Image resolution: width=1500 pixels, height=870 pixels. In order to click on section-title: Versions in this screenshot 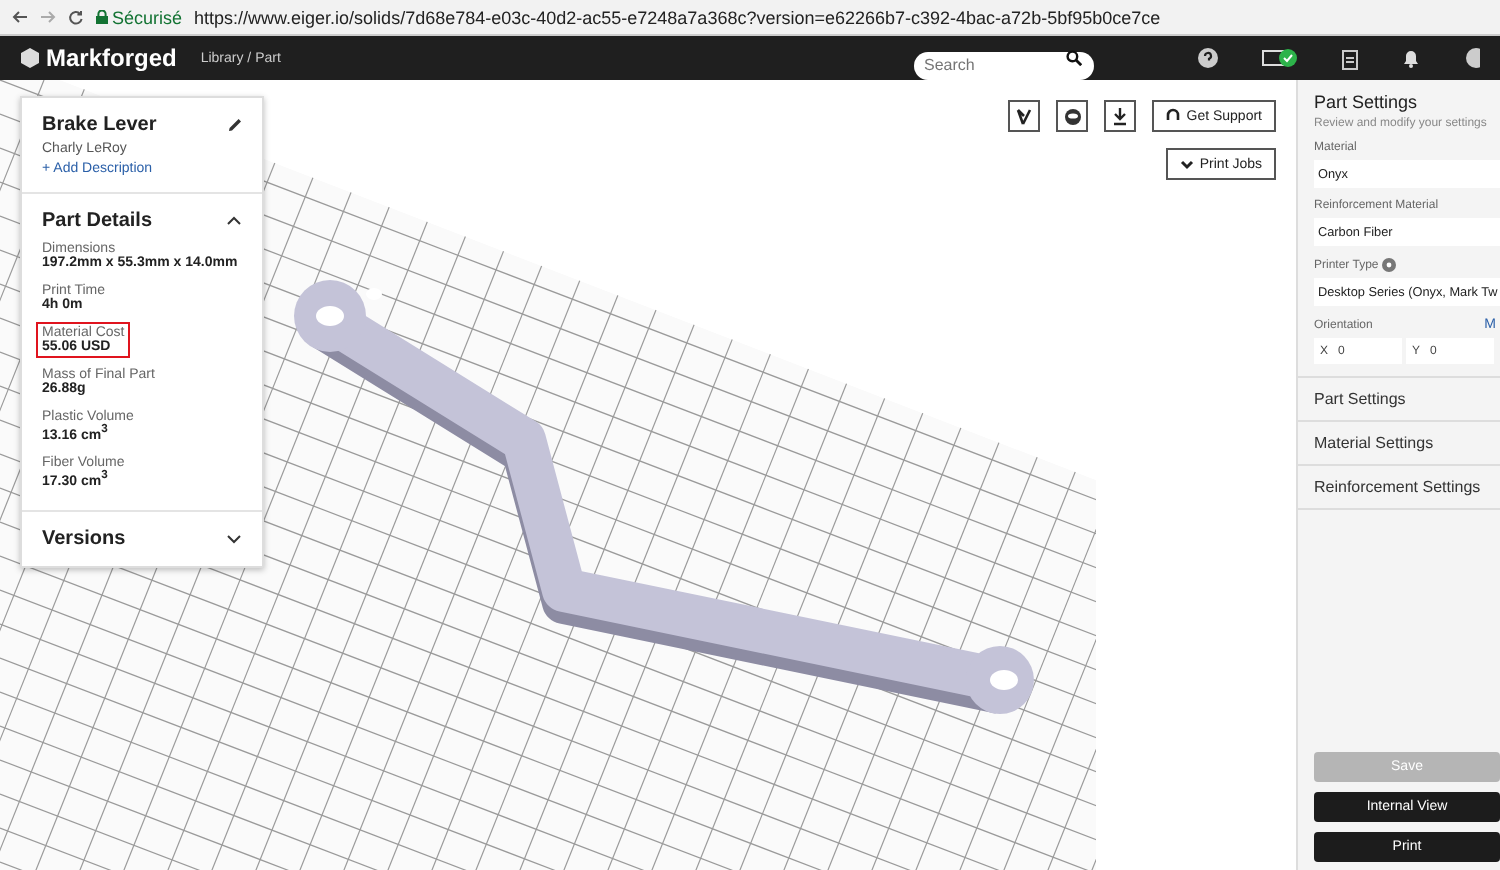, I will do `click(84, 538)`.